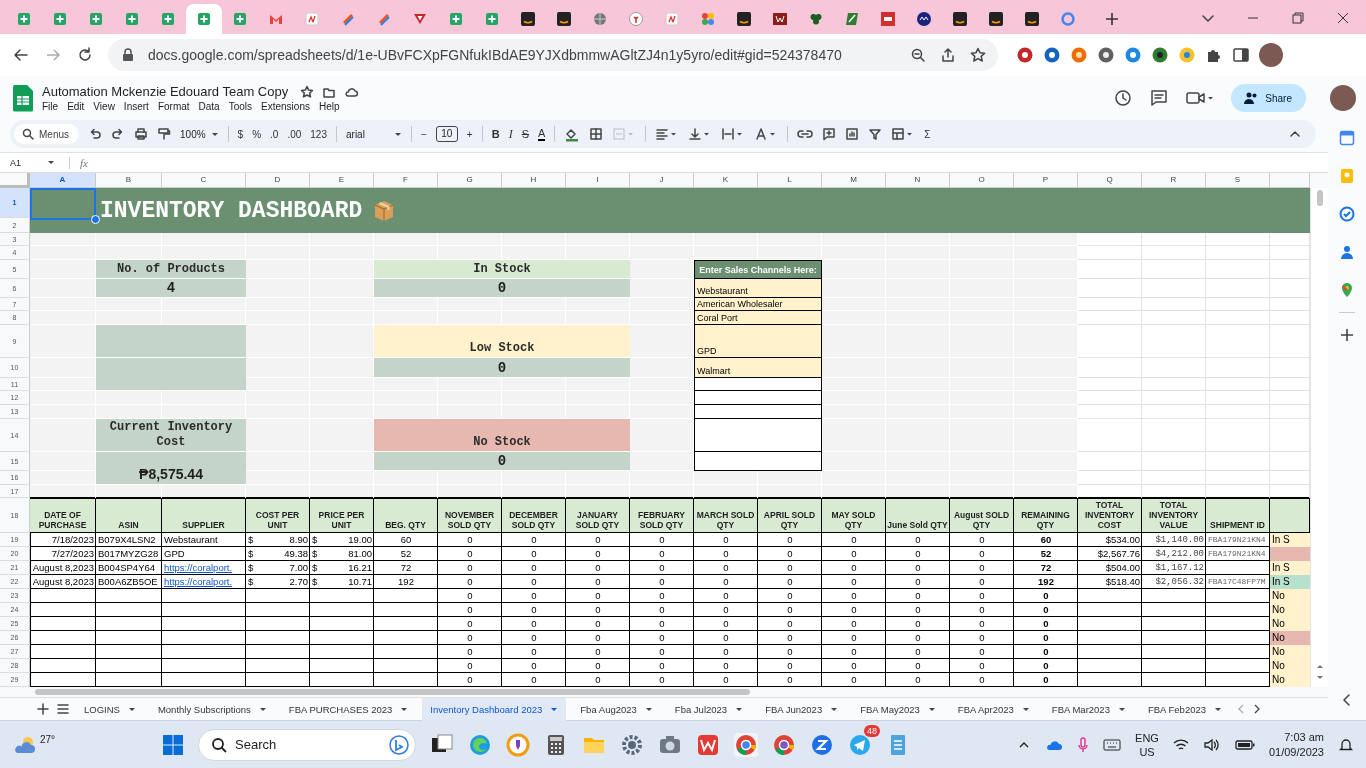 This screenshot has height=768, width=1366. Describe the element at coordinates (136, 106) in the screenshot. I see `menu-item: Insert` at that location.